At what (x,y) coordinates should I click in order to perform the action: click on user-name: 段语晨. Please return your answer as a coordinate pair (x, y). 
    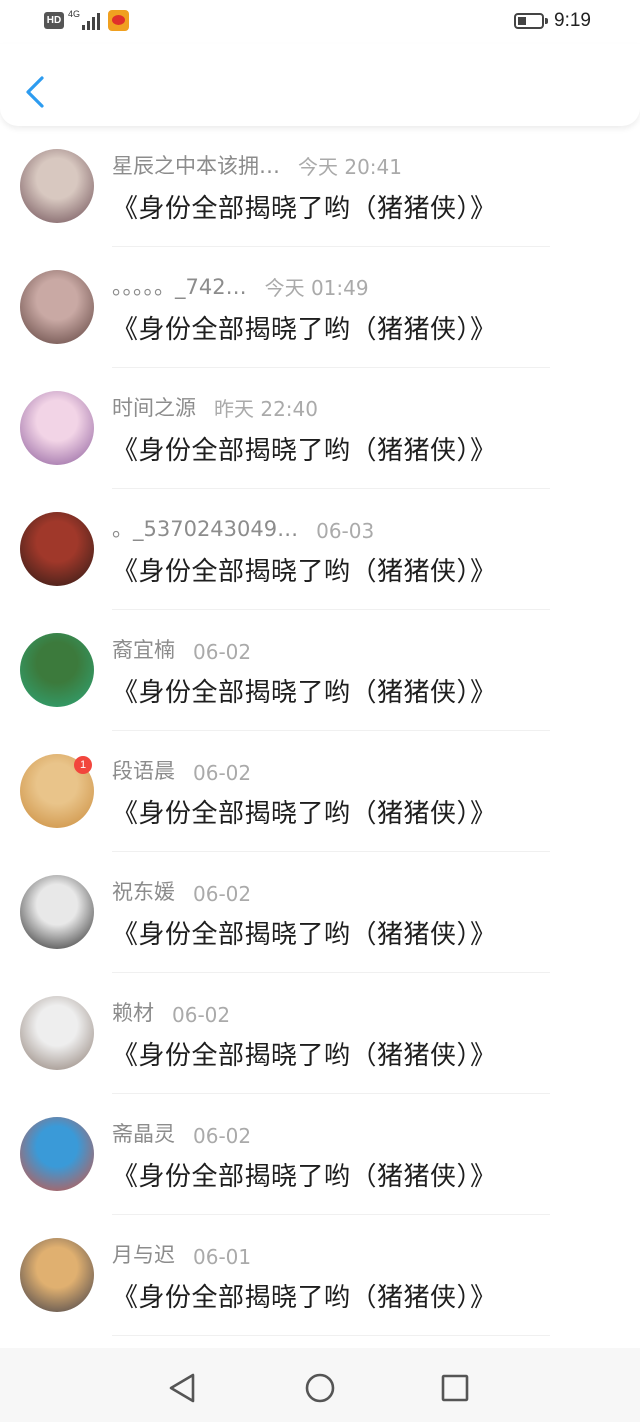
    Looking at the image, I should click on (143, 770).